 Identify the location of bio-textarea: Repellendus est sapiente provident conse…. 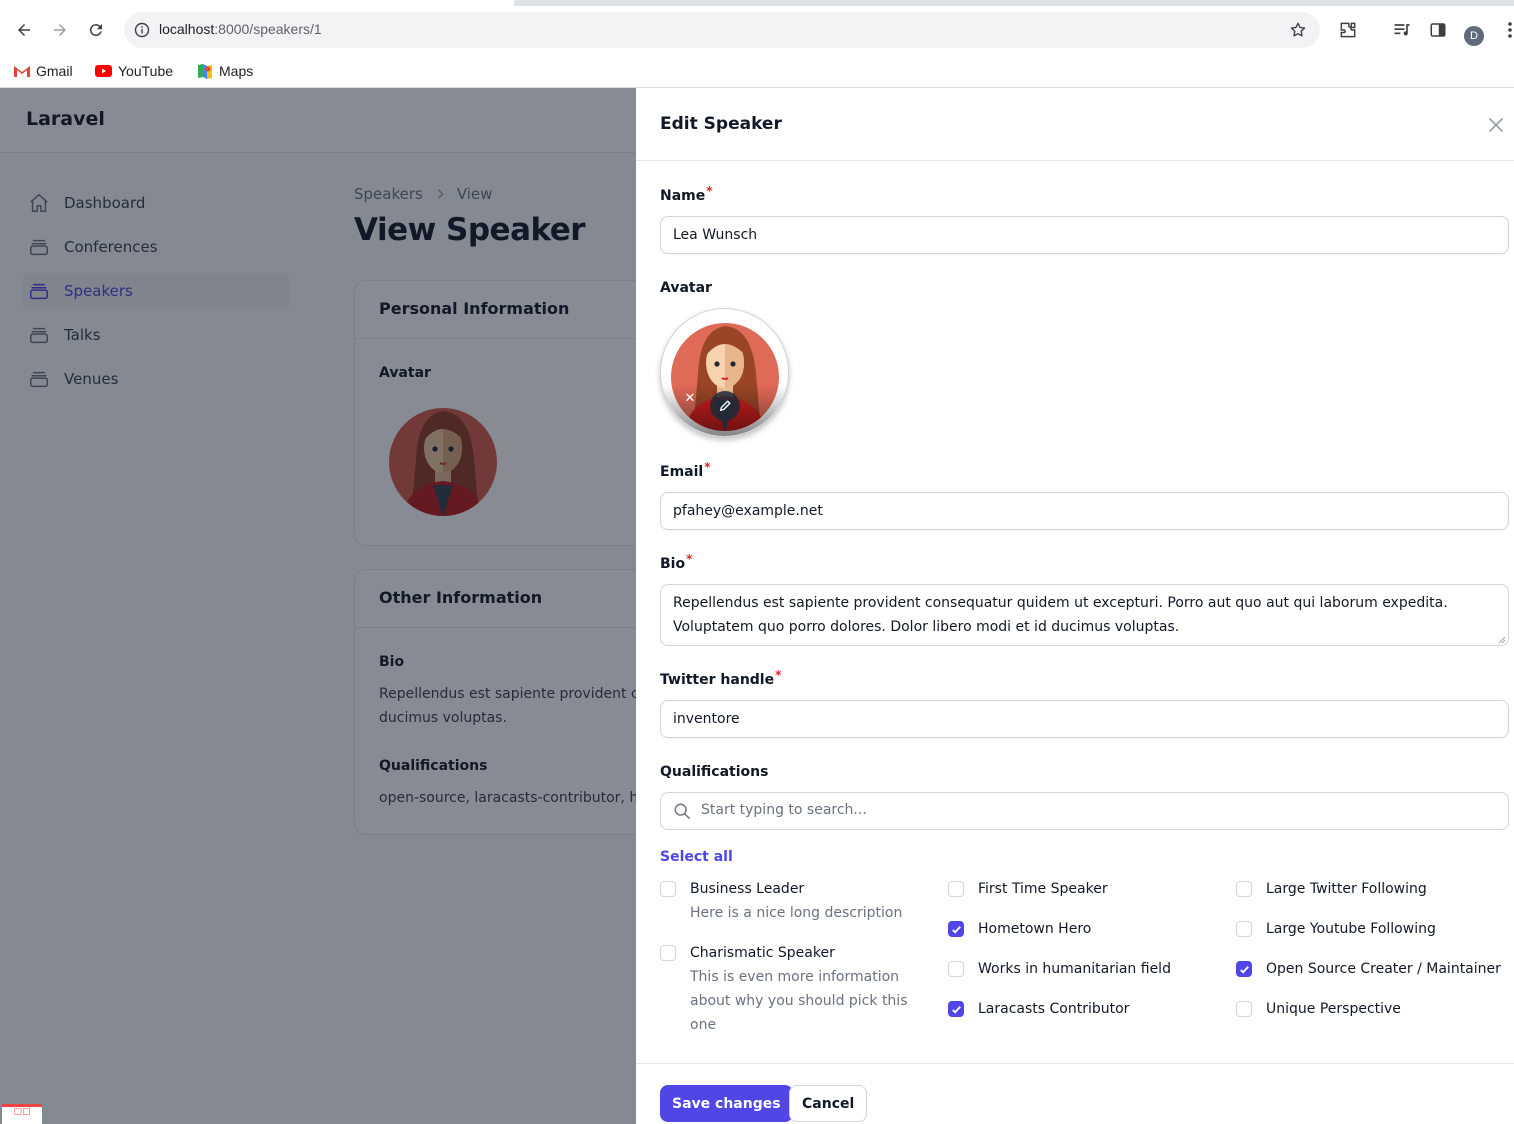
(1084, 615).